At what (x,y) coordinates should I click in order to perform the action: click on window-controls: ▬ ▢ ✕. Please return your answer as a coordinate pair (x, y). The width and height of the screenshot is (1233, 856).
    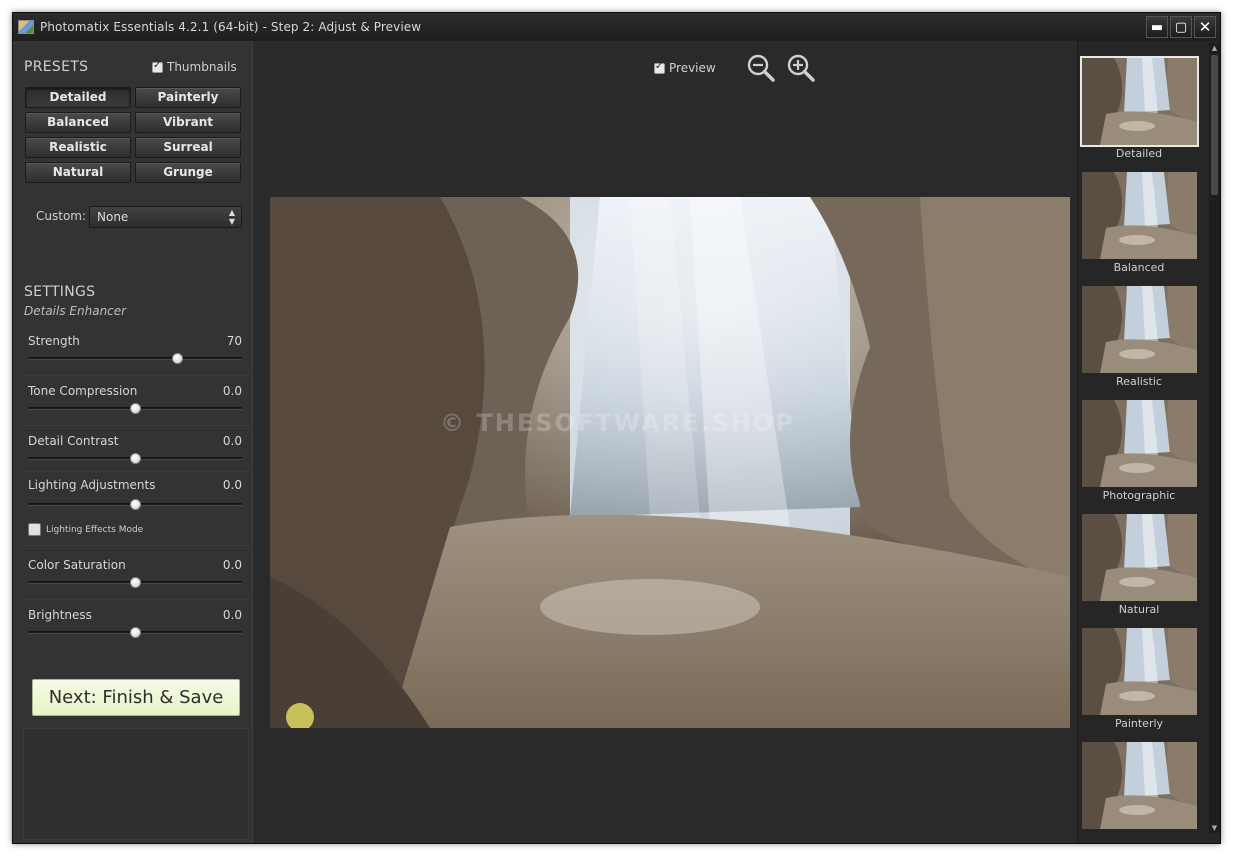
    Looking at the image, I should click on (1181, 27).